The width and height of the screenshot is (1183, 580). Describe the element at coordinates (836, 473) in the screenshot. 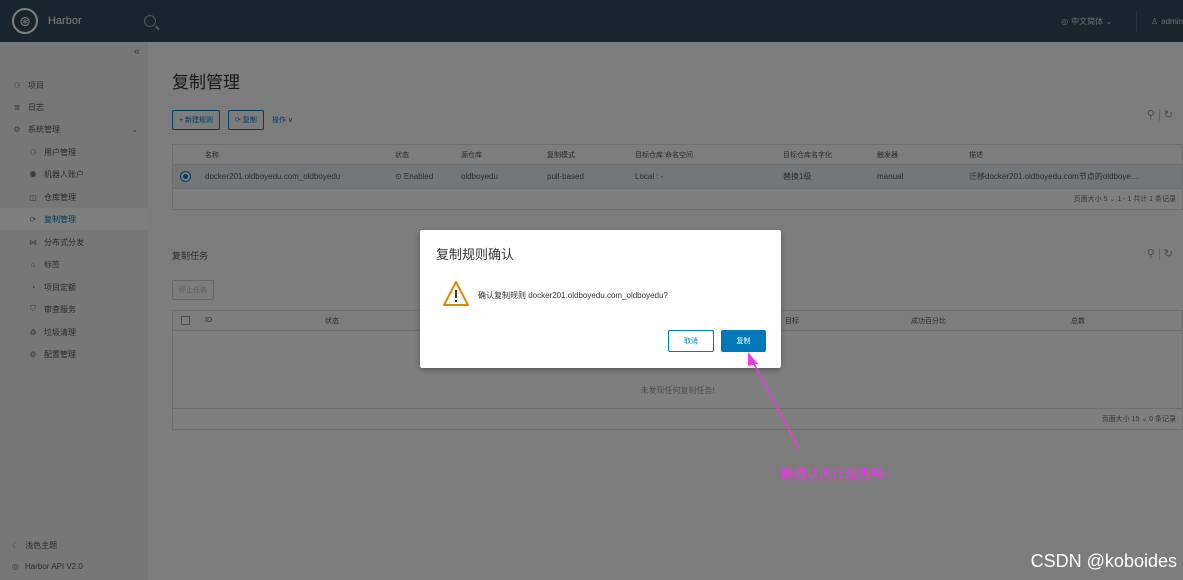

I see `annotation-text: 要确认执行规则哟~` at that location.